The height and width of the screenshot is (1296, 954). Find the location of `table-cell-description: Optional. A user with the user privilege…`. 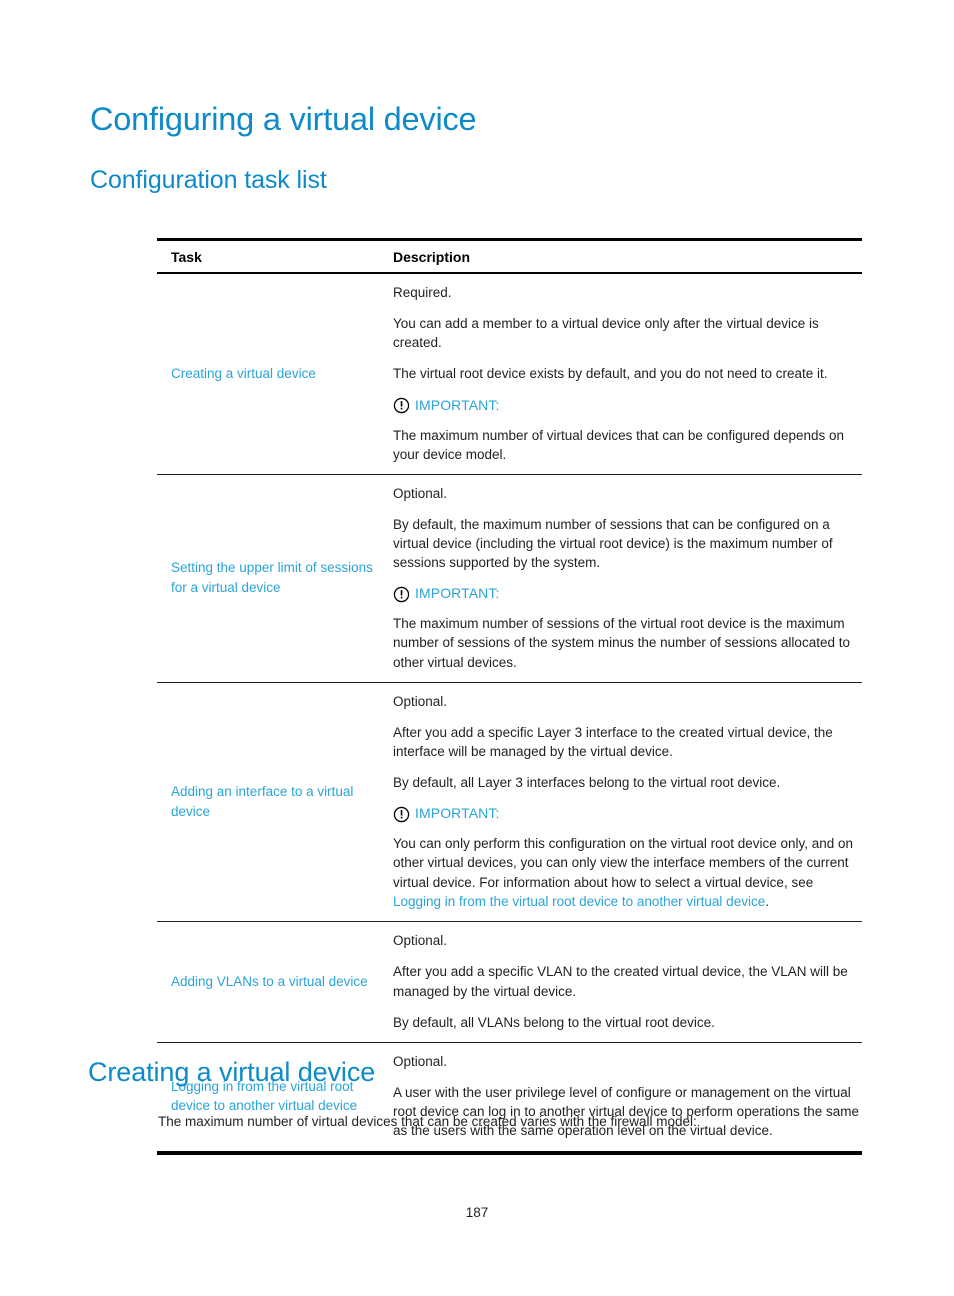

table-cell-description: Optional. A user with the user privilege… is located at coordinates (624, 1098).